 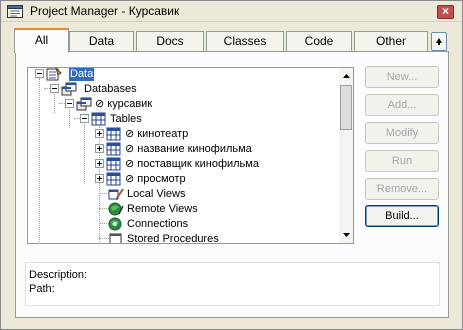 What do you see at coordinates (98, 119) in the screenshot?
I see `tables-icon` at bounding box center [98, 119].